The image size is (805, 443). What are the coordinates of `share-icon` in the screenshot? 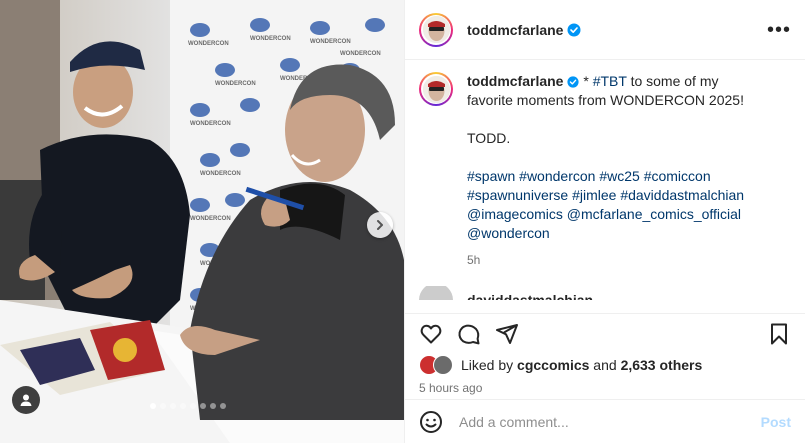 It's located at (507, 333).